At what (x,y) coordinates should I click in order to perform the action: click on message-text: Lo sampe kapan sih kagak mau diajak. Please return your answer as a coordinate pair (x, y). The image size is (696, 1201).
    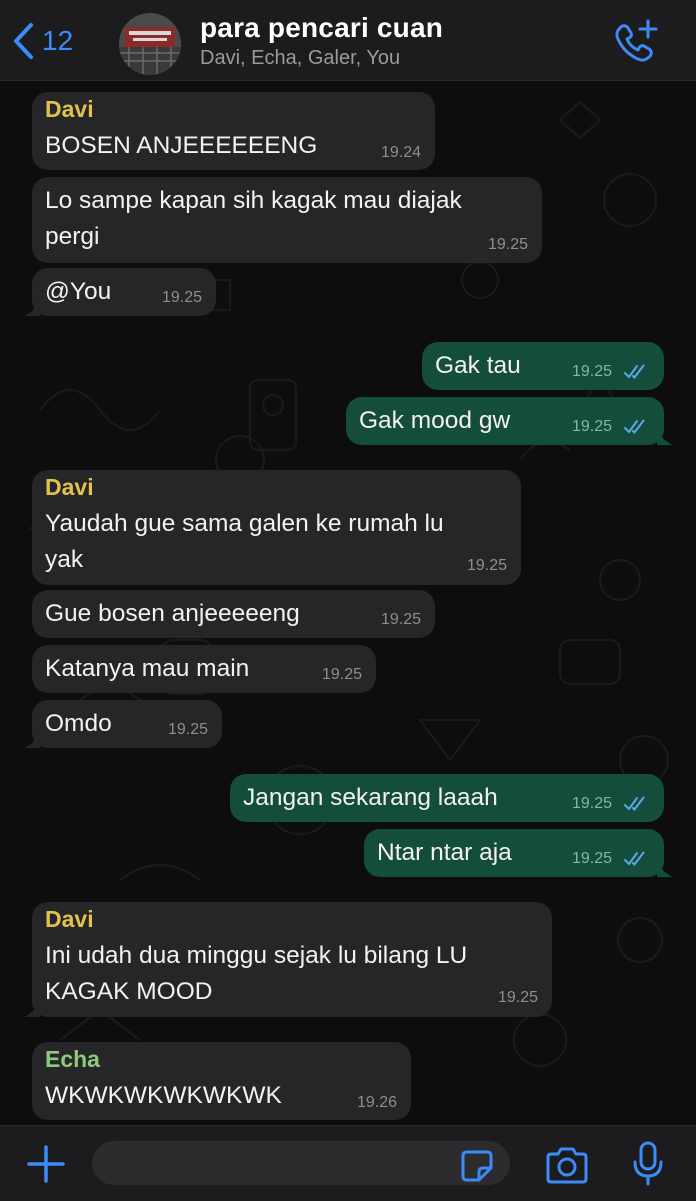
    Looking at the image, I should click on (253, 200).